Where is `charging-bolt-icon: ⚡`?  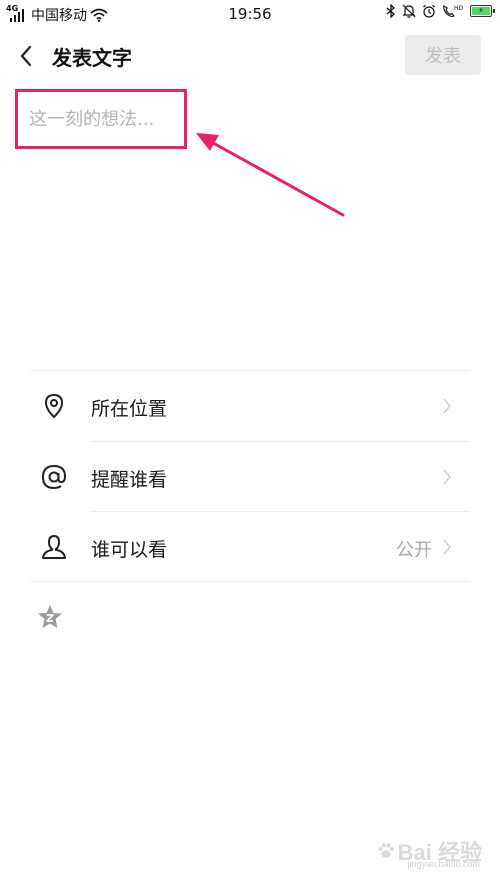 charging-bolt-icon: ⚡ is located at coordinates (481, 10).